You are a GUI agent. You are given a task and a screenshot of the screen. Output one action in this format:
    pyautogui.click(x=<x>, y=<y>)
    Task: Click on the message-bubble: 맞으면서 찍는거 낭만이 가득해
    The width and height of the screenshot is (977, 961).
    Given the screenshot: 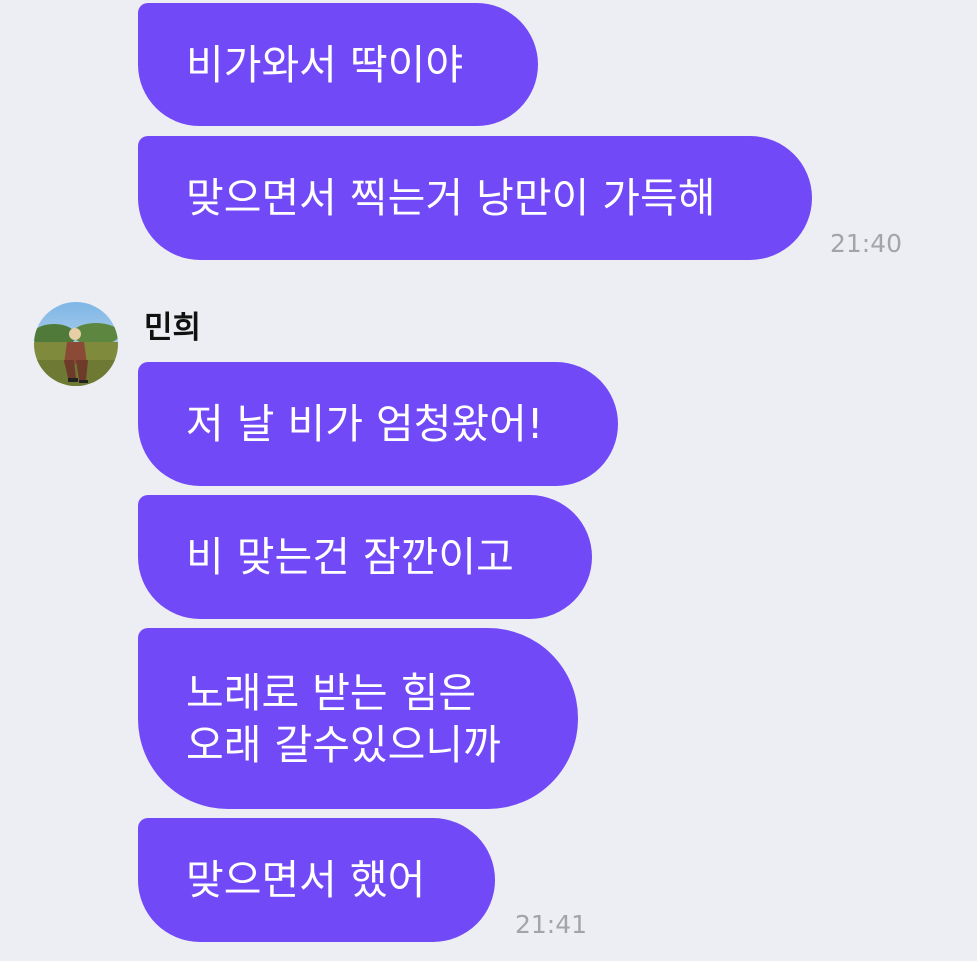 What is the action you would take?
    pyautogui.click(x=475, y=198)
    